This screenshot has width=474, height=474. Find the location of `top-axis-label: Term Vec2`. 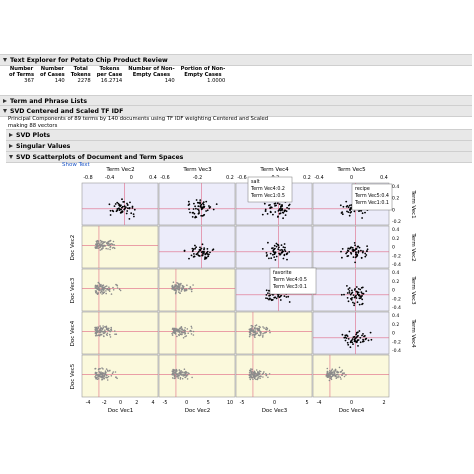

top-axis-label: Term Vec2 is located at coordinates (119, 170).